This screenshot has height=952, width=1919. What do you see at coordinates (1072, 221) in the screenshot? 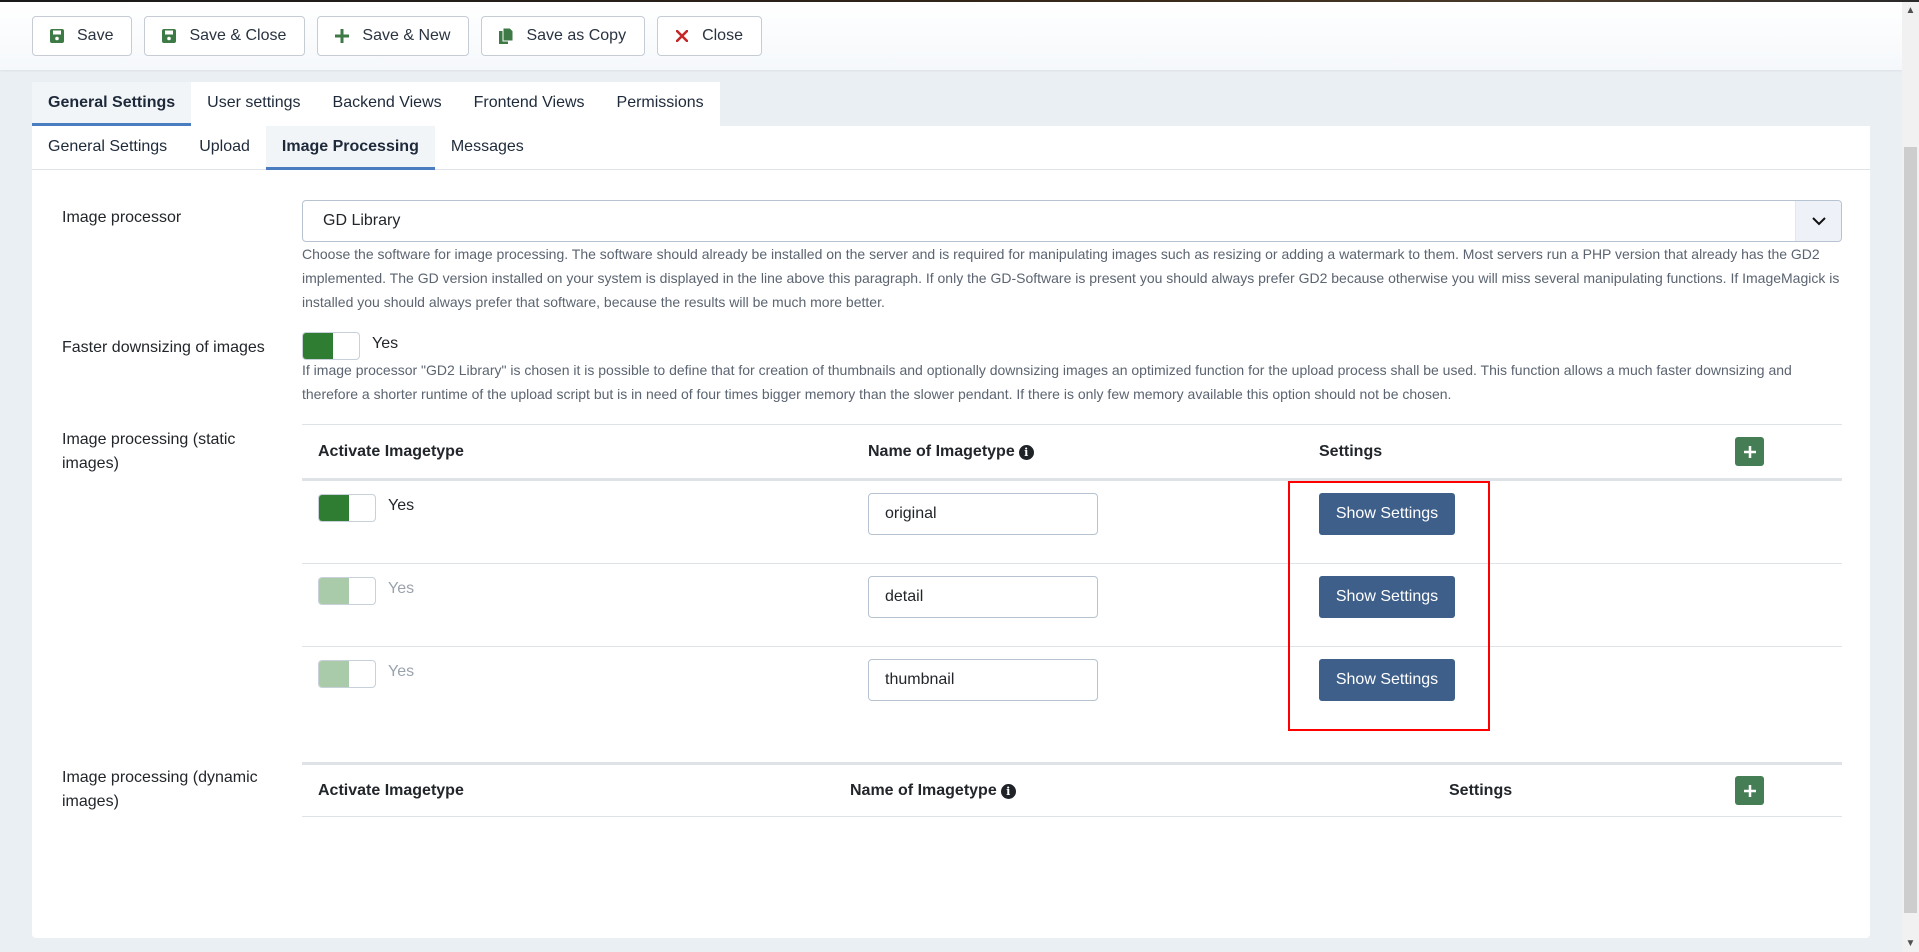
I see `image-processor-select: GD Library` at bounding box center [1072, 221].